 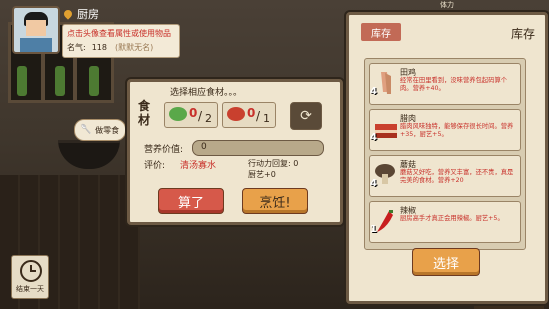 I want to click on select-button: 选择, so click(x=446, y=262).